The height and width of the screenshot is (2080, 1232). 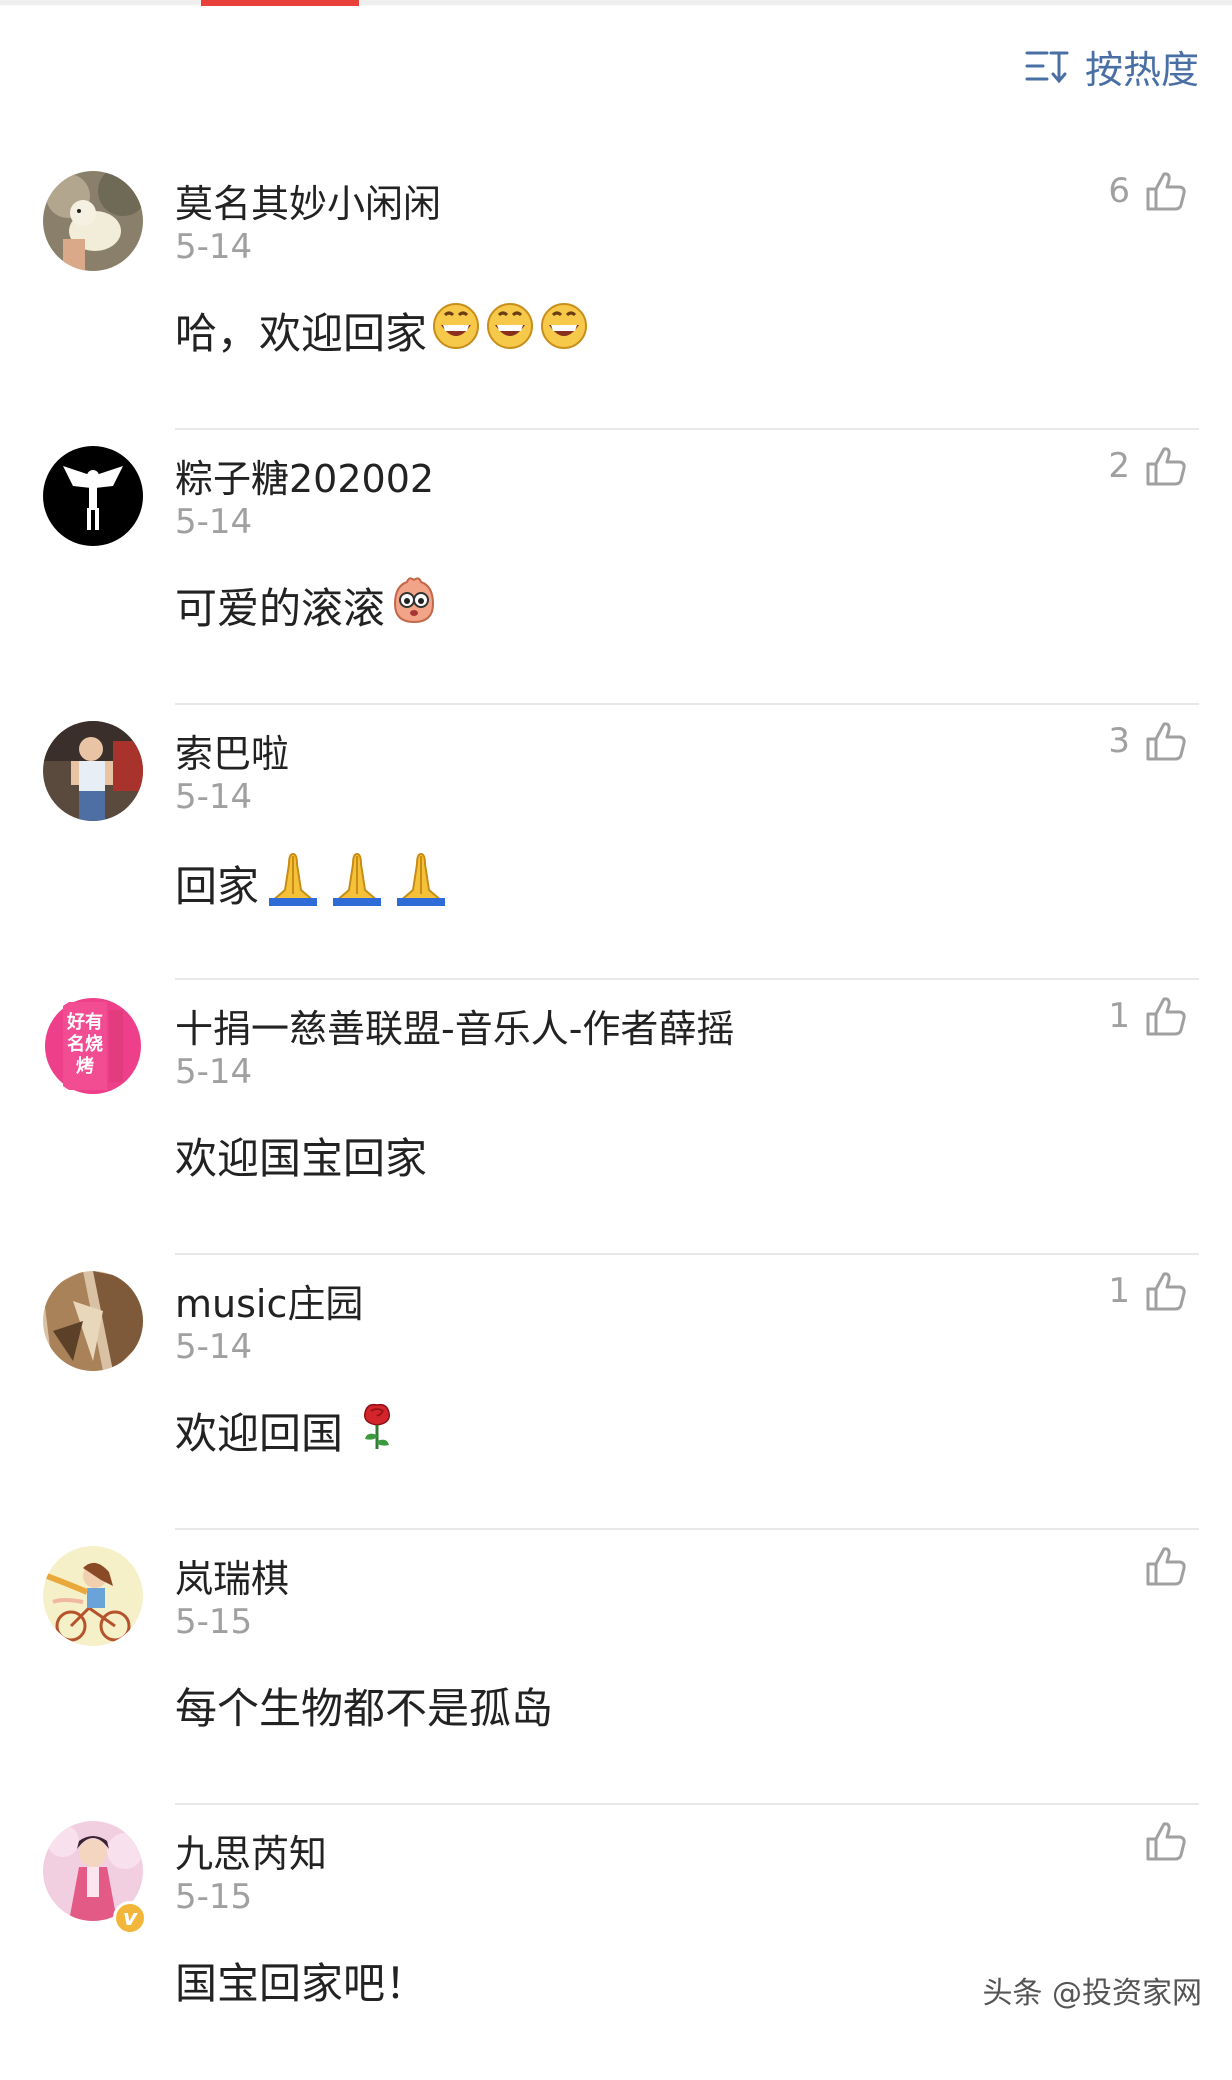 What do you see at coordinates (616, 1667) in the screenshot?
I see `comment-item: 岚瑞棋 5-15 每个生物都不是孤岛` at bounding box center [616, 1667].